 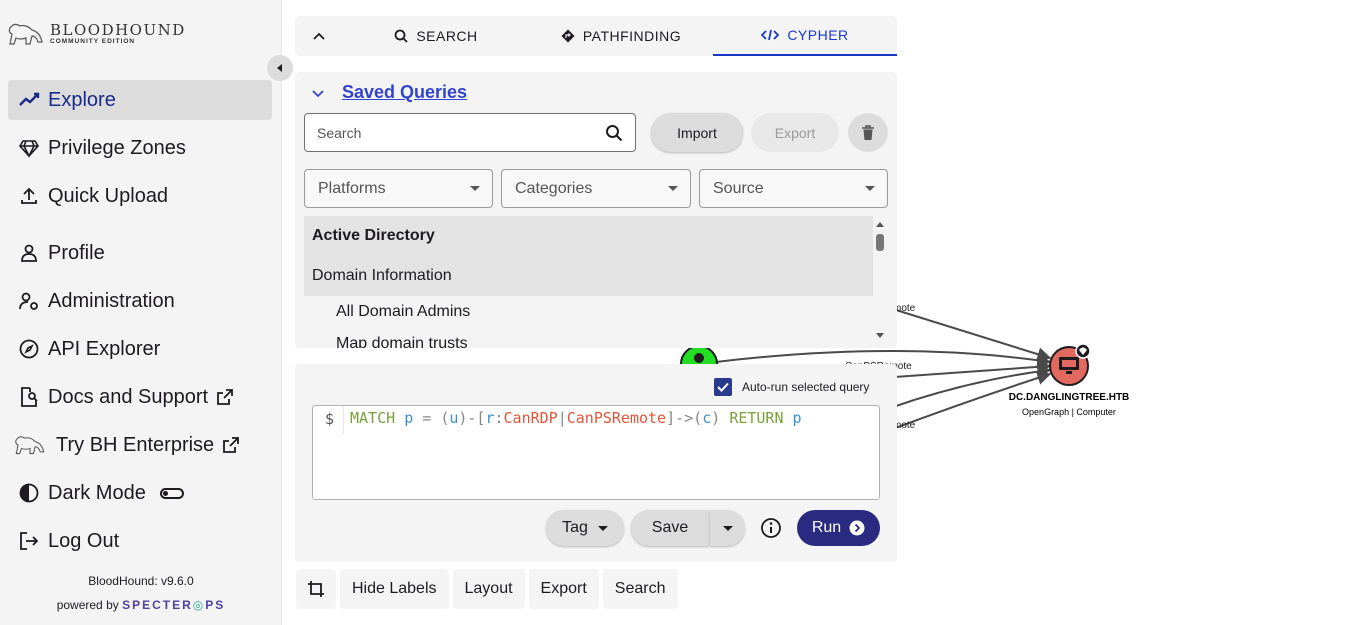 I want to click on computer-icon, so click(x=1069, y=363).